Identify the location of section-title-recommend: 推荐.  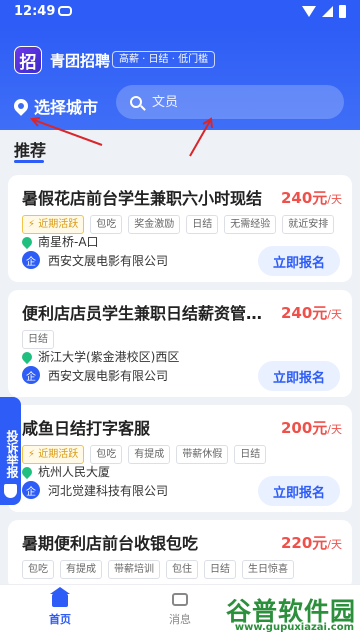
(30, 150).